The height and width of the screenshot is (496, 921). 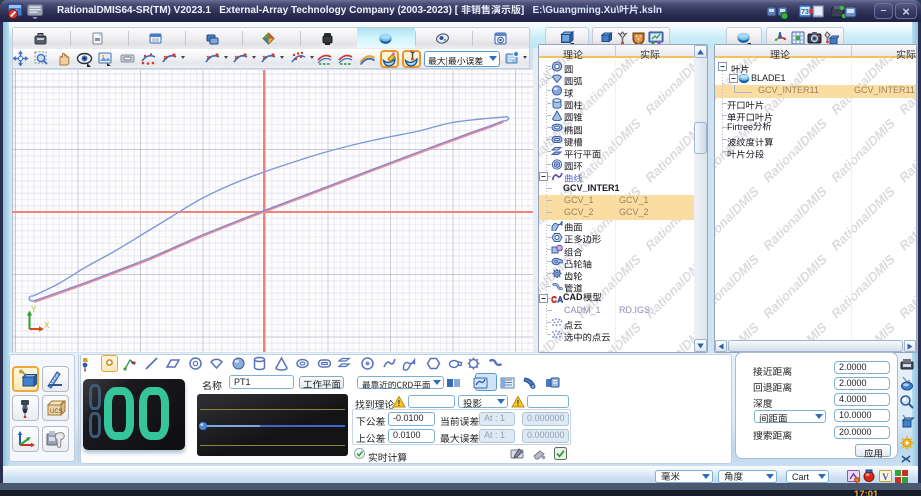 What do you see at coordinates (885, 477) in the screenshot?
I see `svg-text: V` at bounding box center [885, 477].